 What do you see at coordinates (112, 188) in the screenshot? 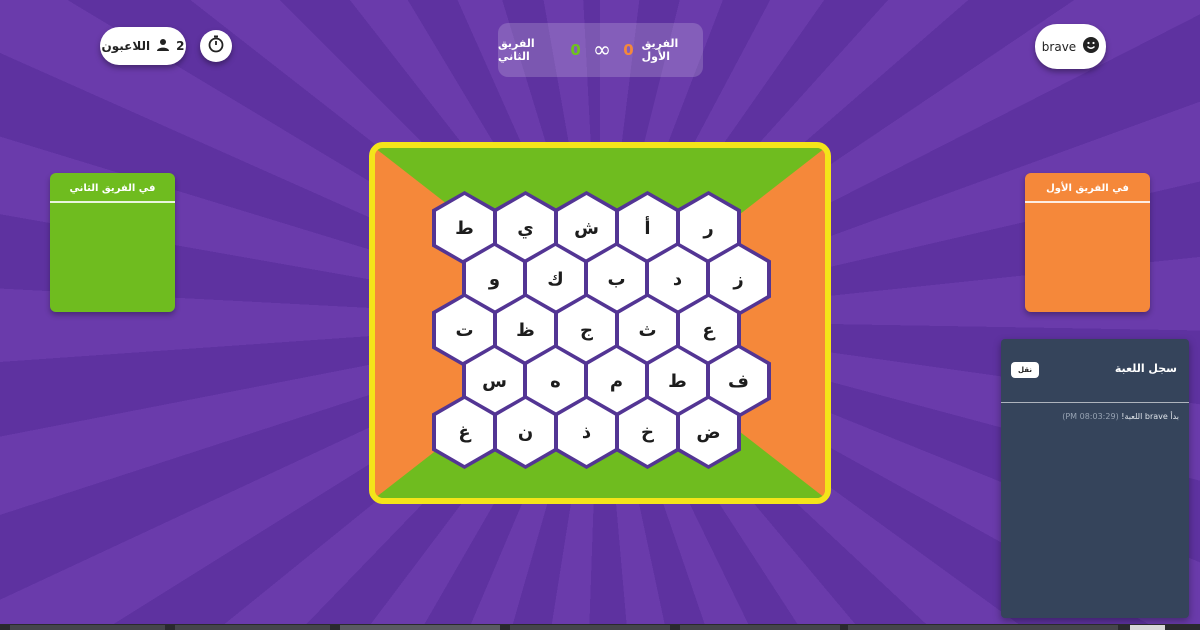
I see `team-b-panel-title: في الفريق الثاني` at bounding box center [112, 188].